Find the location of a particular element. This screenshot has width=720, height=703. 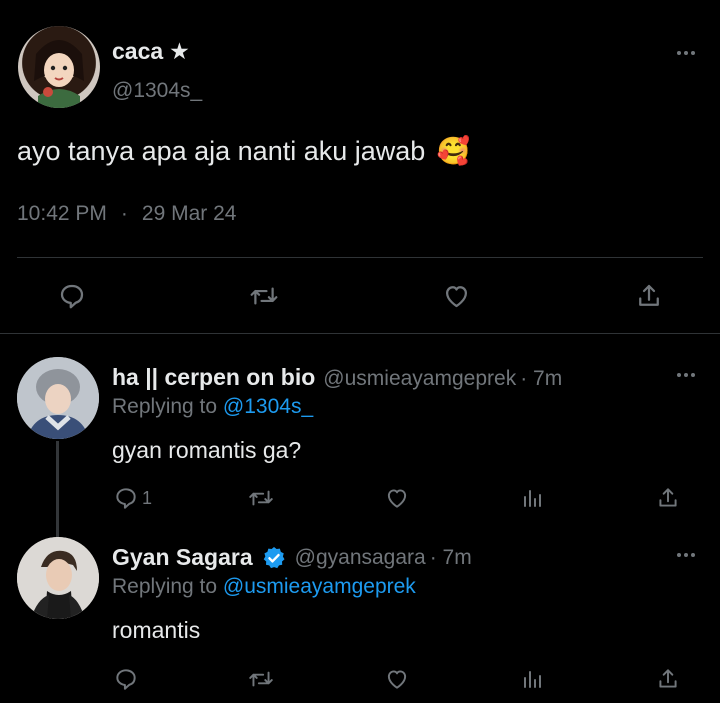

reply1-share-button is located at coordinates (668, 498).